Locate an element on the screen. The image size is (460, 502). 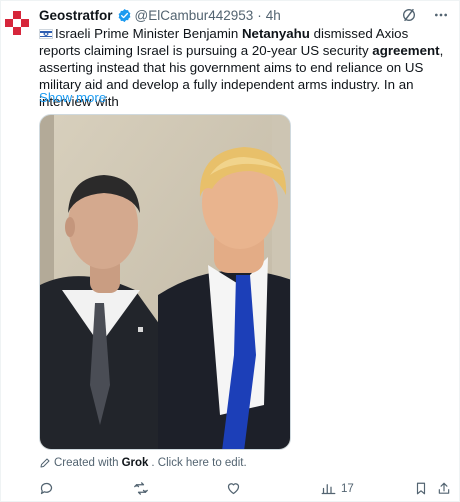
views-button: 17 is located at coordinates (337, 488).